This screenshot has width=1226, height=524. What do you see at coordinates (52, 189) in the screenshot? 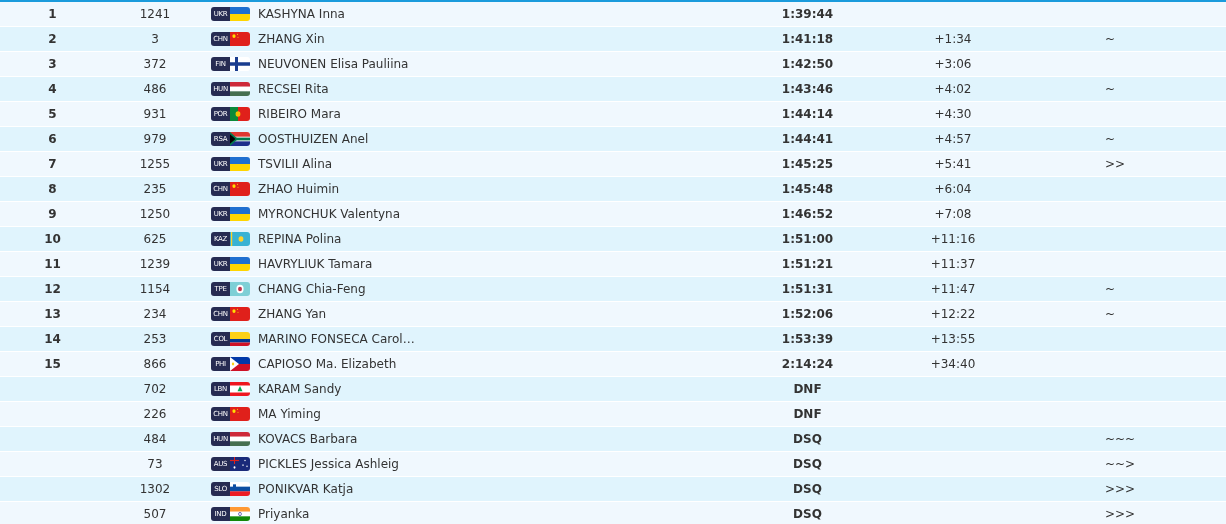
I see `rank-cell: 8` at bounding box center [52, 189].